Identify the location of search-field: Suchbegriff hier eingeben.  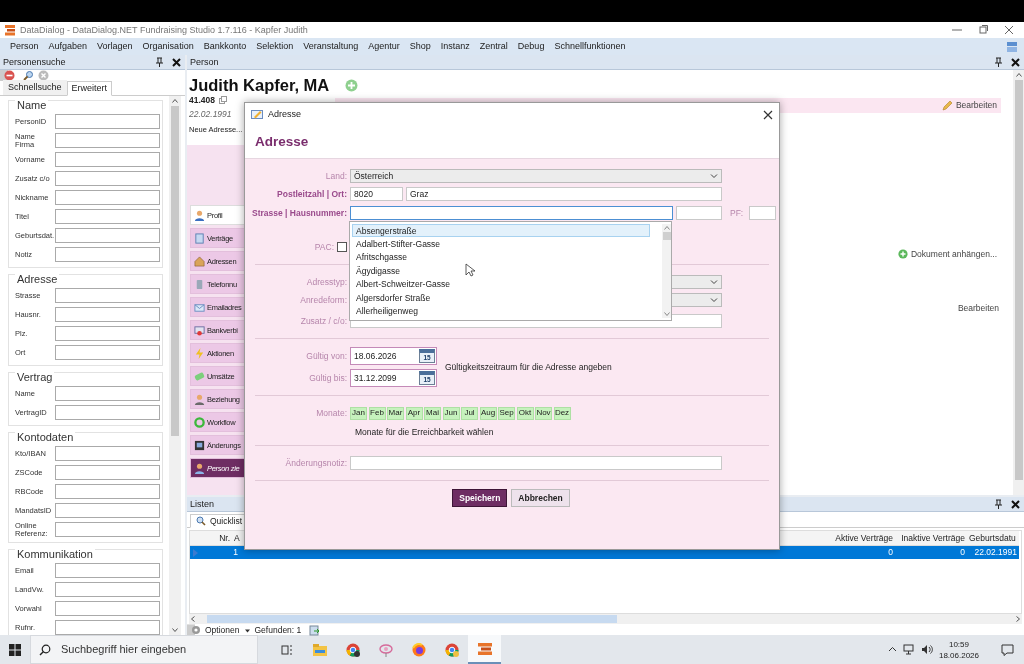
(144, 649).